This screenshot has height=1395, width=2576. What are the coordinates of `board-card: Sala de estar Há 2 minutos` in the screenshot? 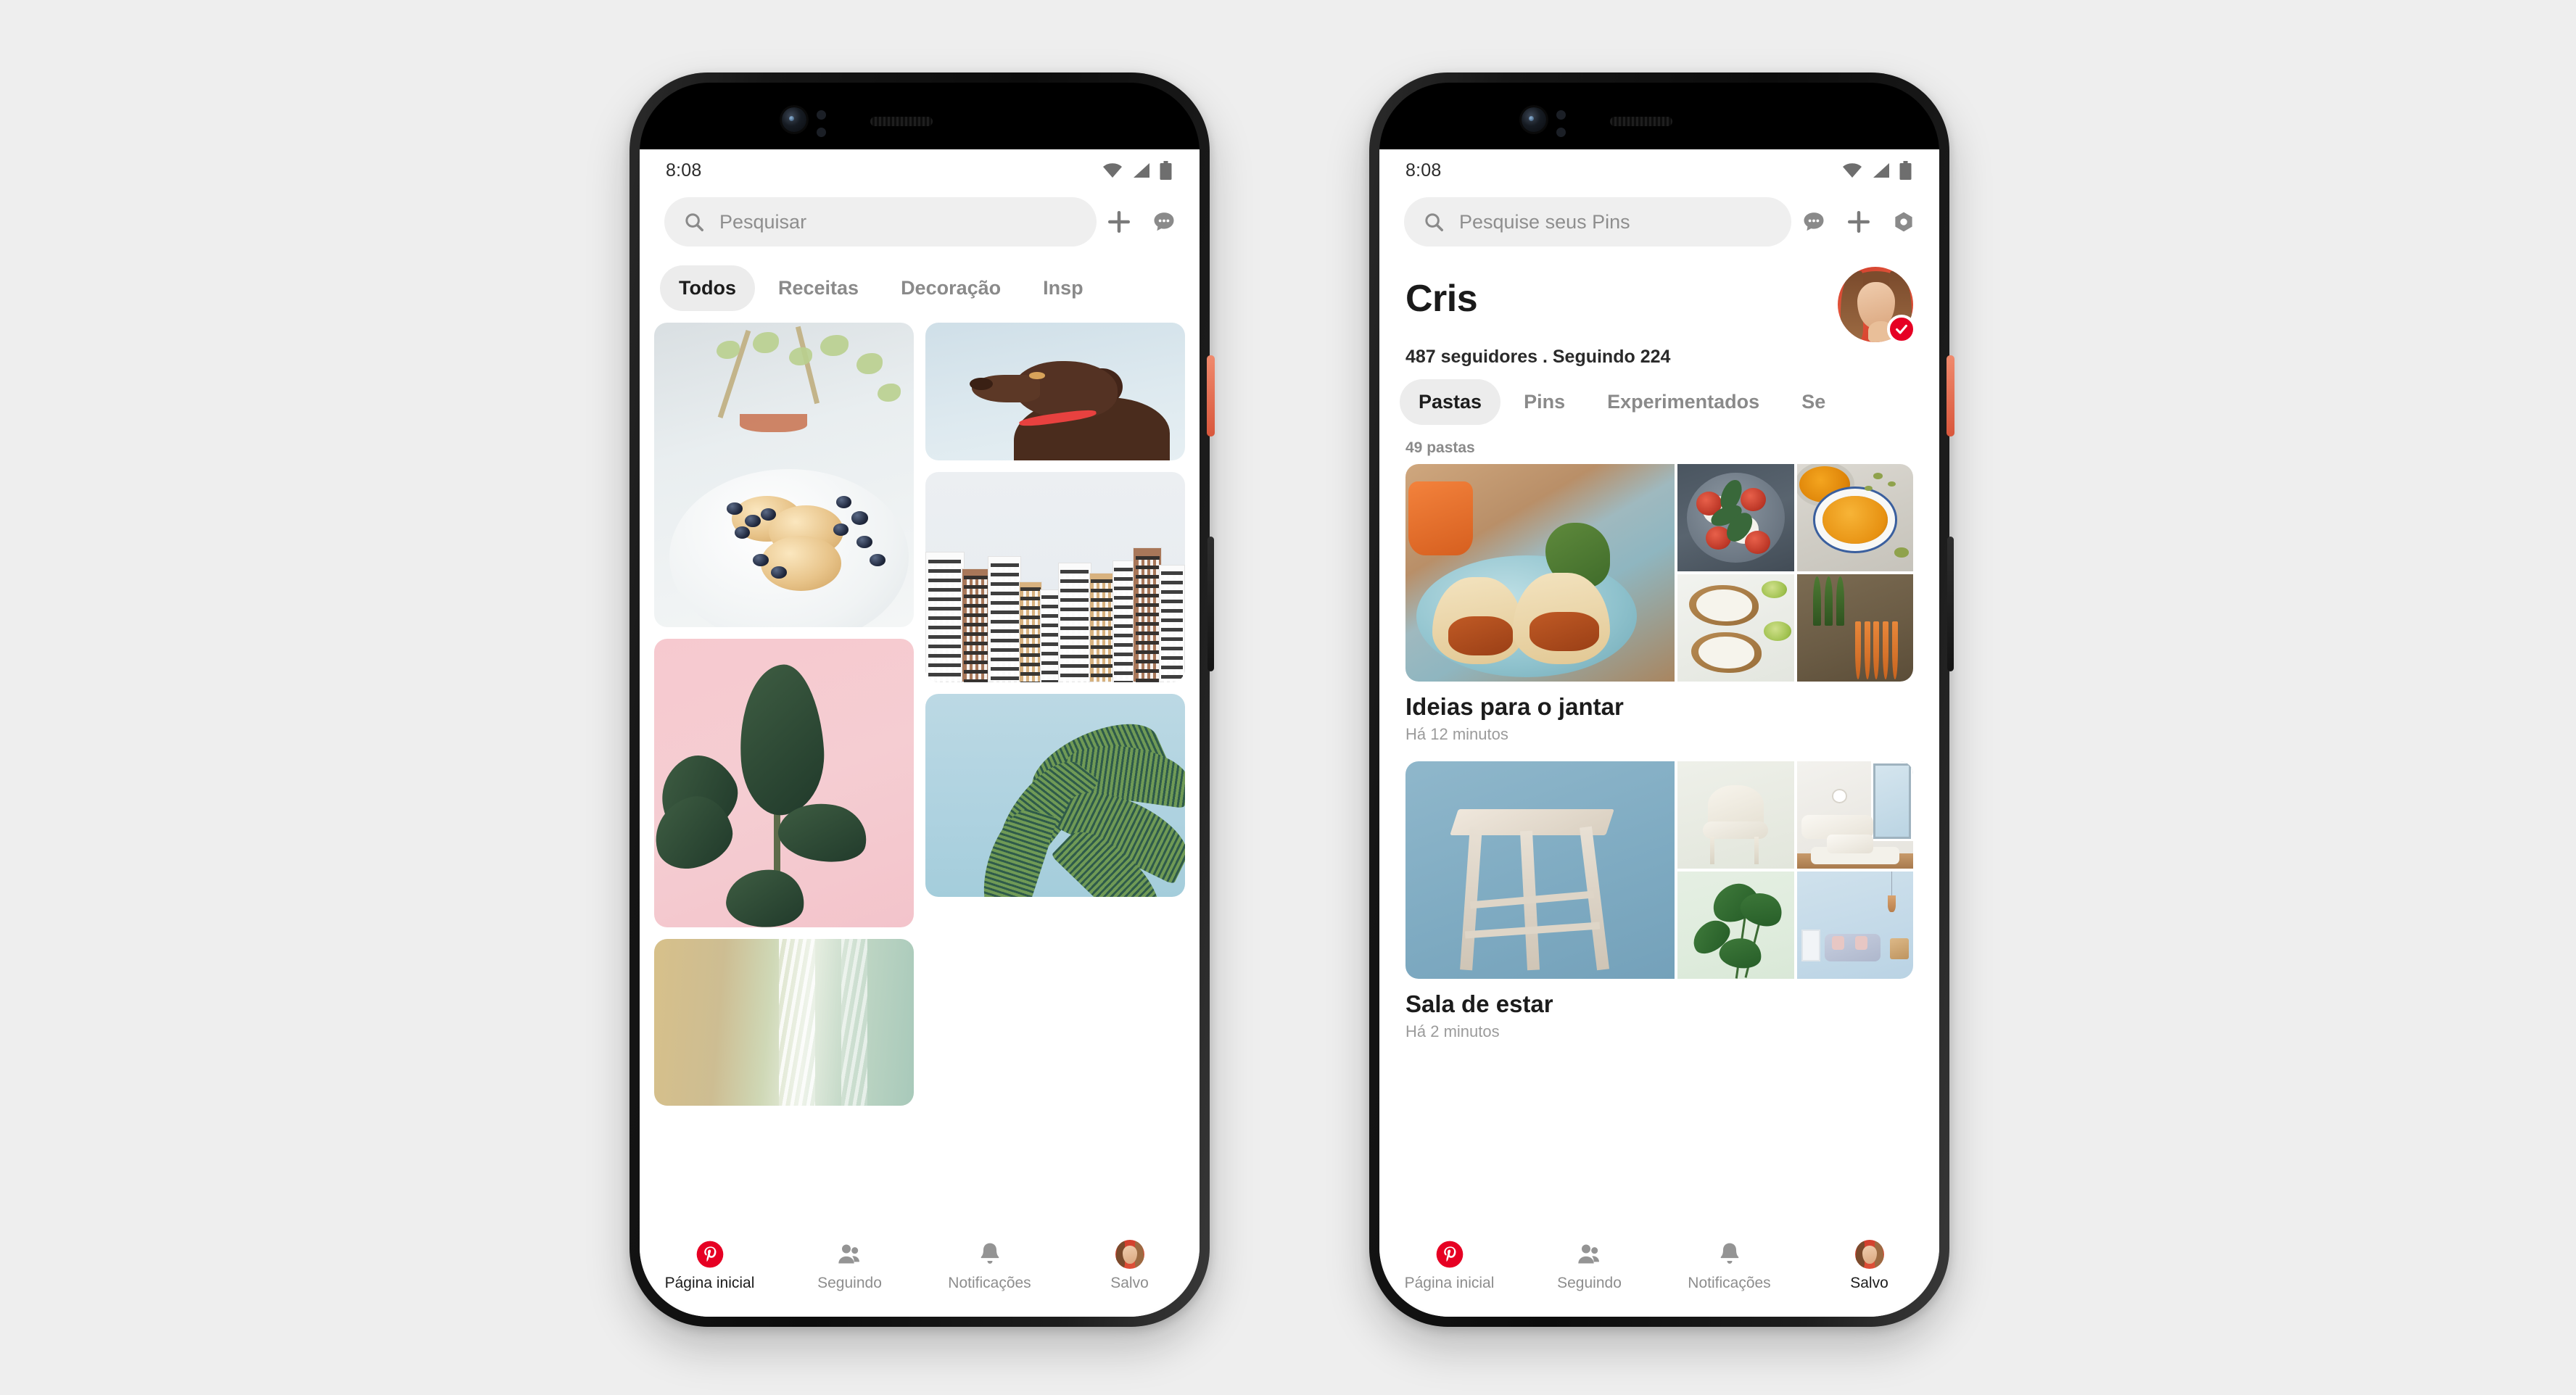 It's located at (1659, 901).